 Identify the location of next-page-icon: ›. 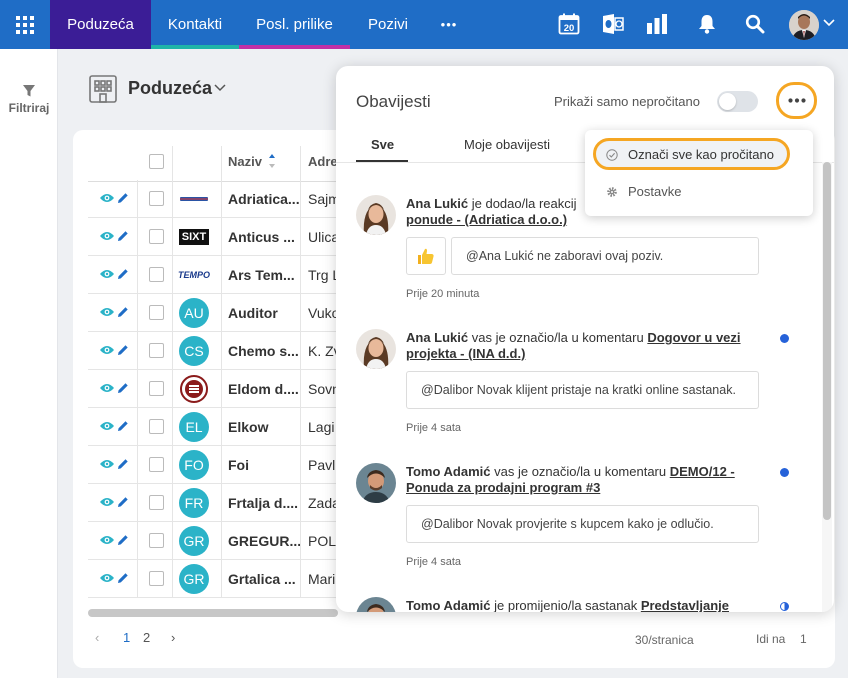
(173, 637).